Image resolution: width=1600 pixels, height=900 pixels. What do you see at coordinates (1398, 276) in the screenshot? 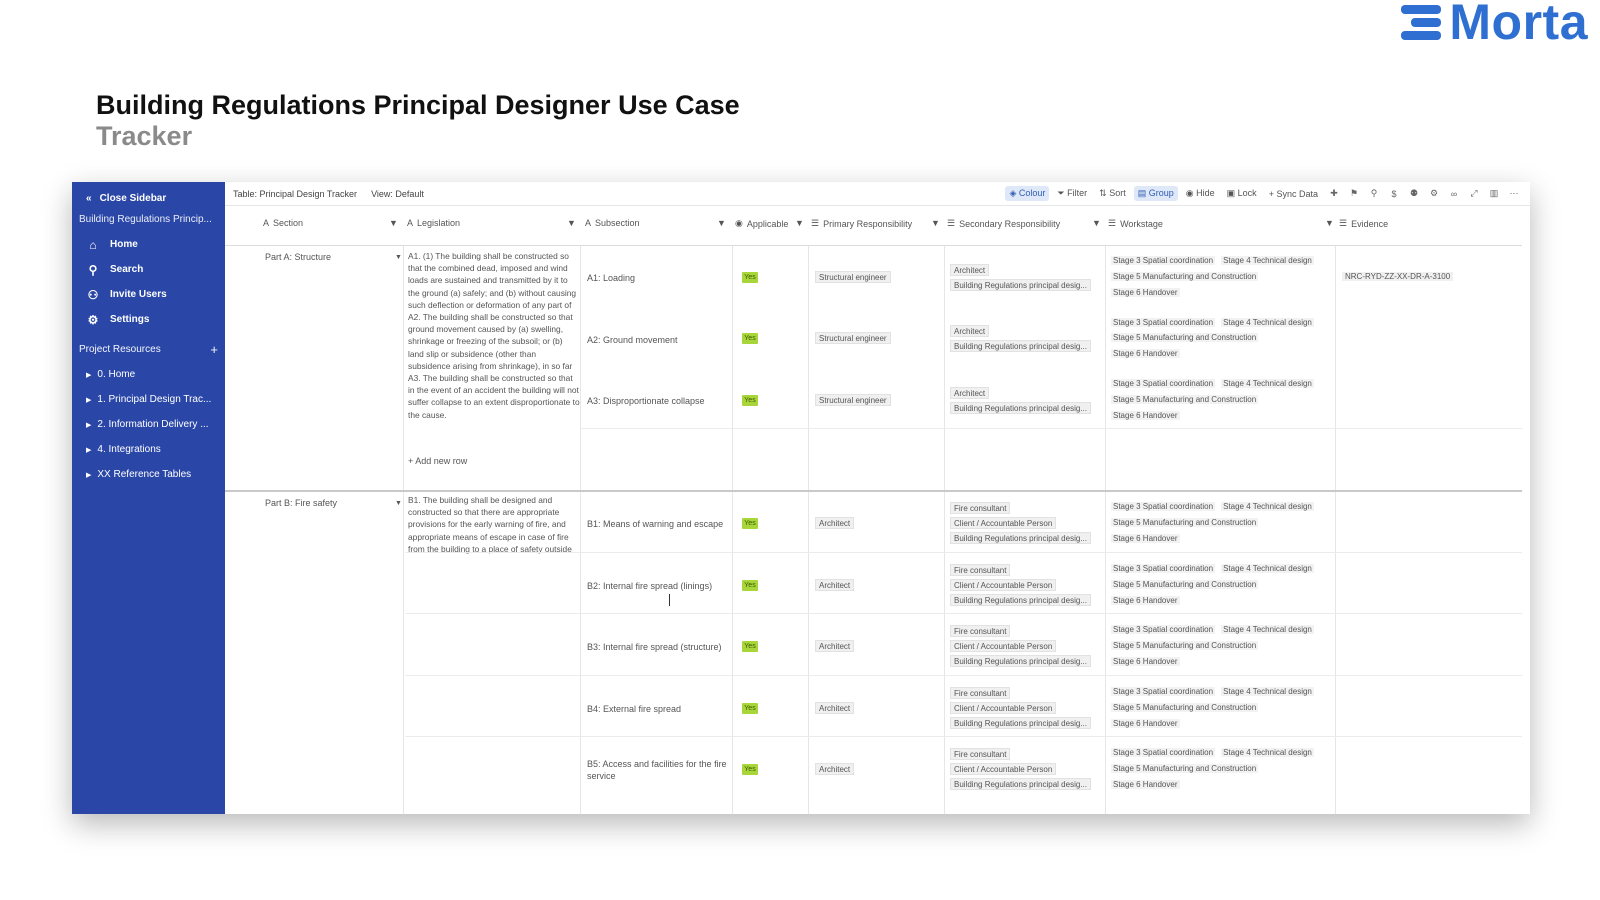
I see `evidence-chip: NRC-RYD-ZZ-XX-DR-A-3100` at bounding box center [1398, 276].